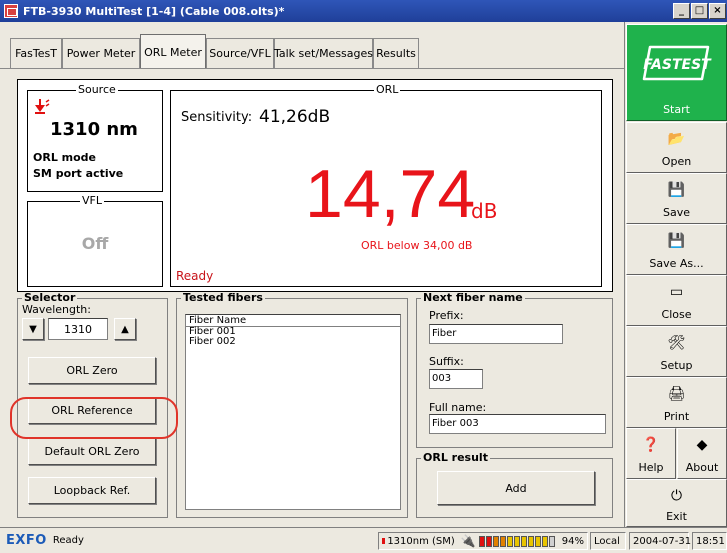 The image size is (727, 553). Describe the element at coordinates (660, 541) in the screenshot. I see `date-cell: 2004-07-31` at that location.